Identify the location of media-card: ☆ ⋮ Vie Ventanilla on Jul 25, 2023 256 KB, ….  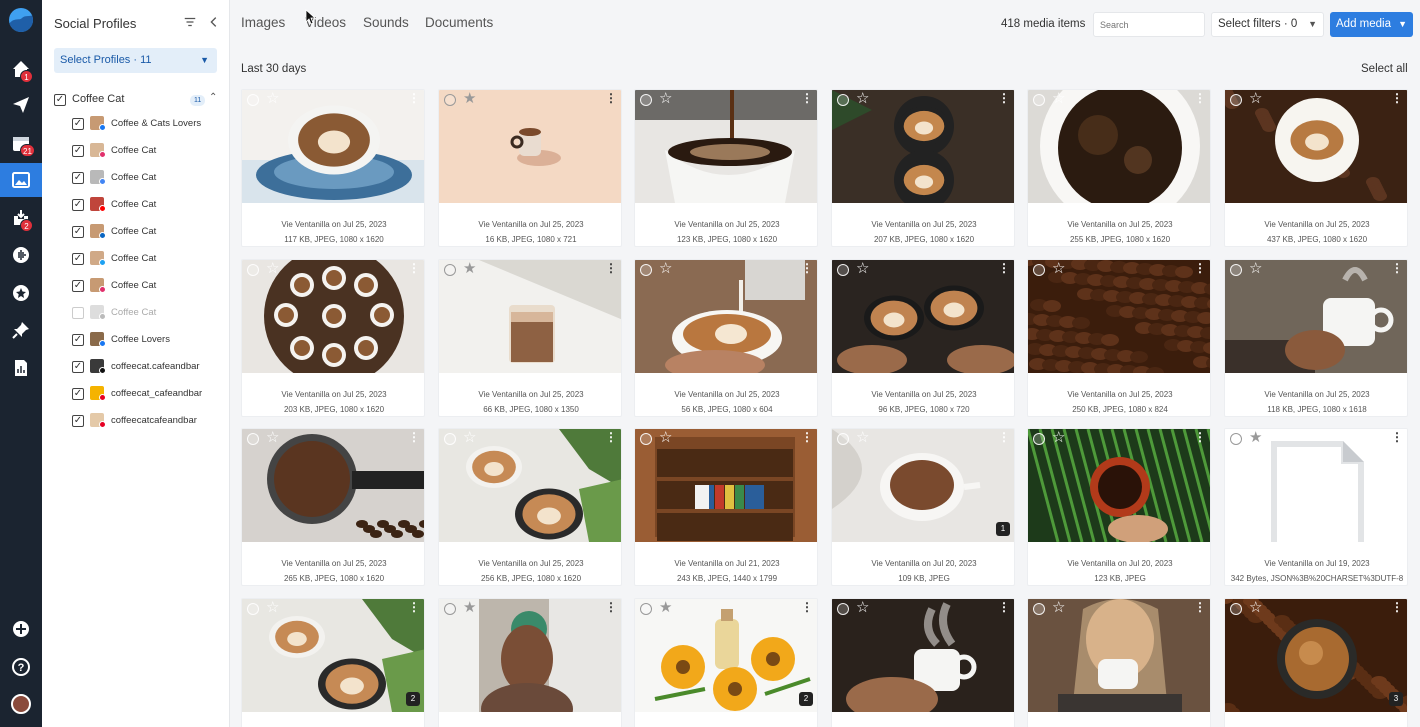
(530, 507).